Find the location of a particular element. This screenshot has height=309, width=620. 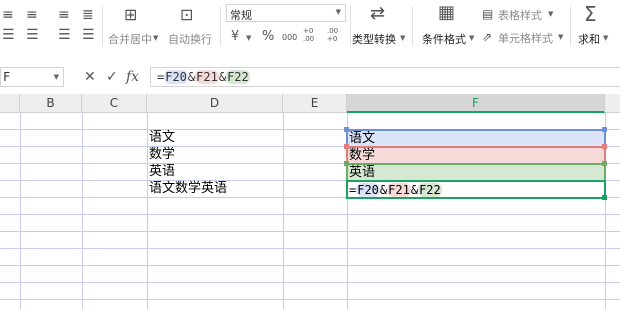

column-header-a is located at coordinates (10, 103).